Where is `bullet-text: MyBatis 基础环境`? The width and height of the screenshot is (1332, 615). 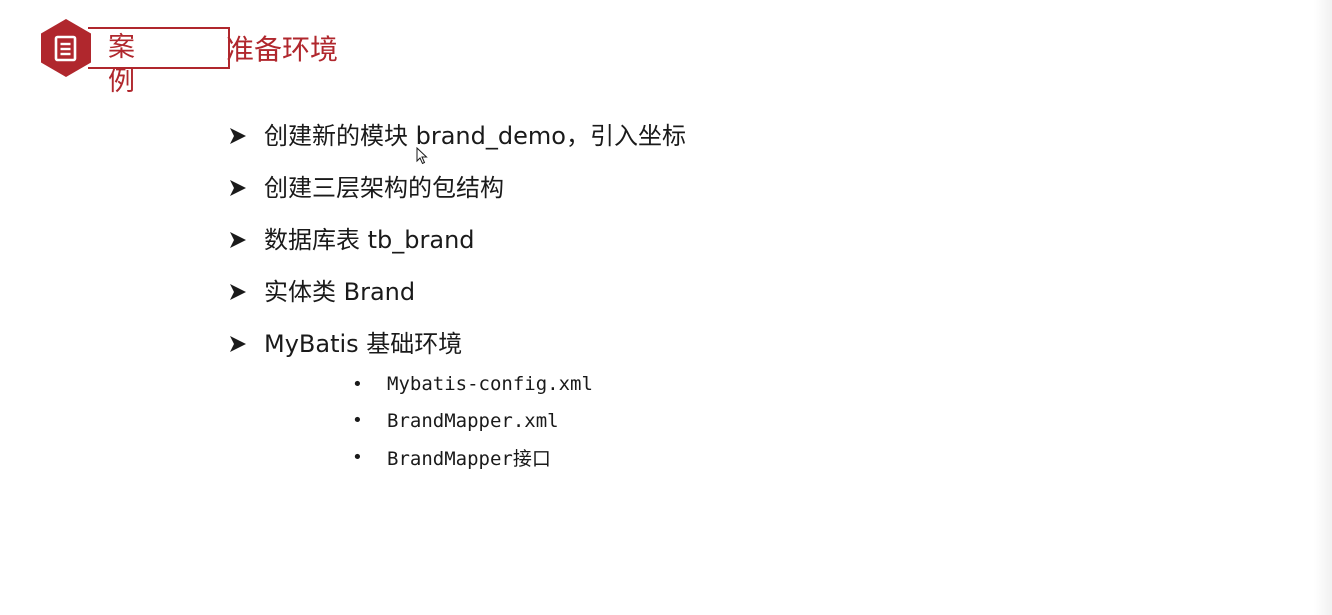 bullet-text: MyBatis 基础环境 is located at coordinates (363, 344).